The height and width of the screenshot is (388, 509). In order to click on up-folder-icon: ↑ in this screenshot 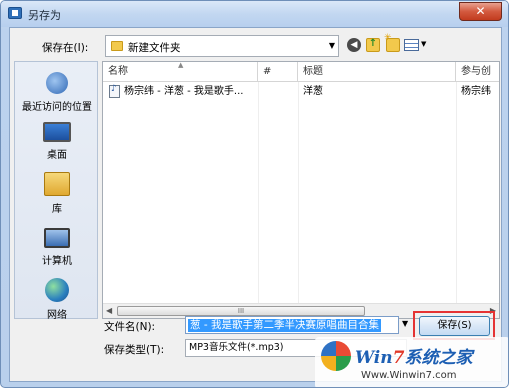, I will do `click(373, 45)`.